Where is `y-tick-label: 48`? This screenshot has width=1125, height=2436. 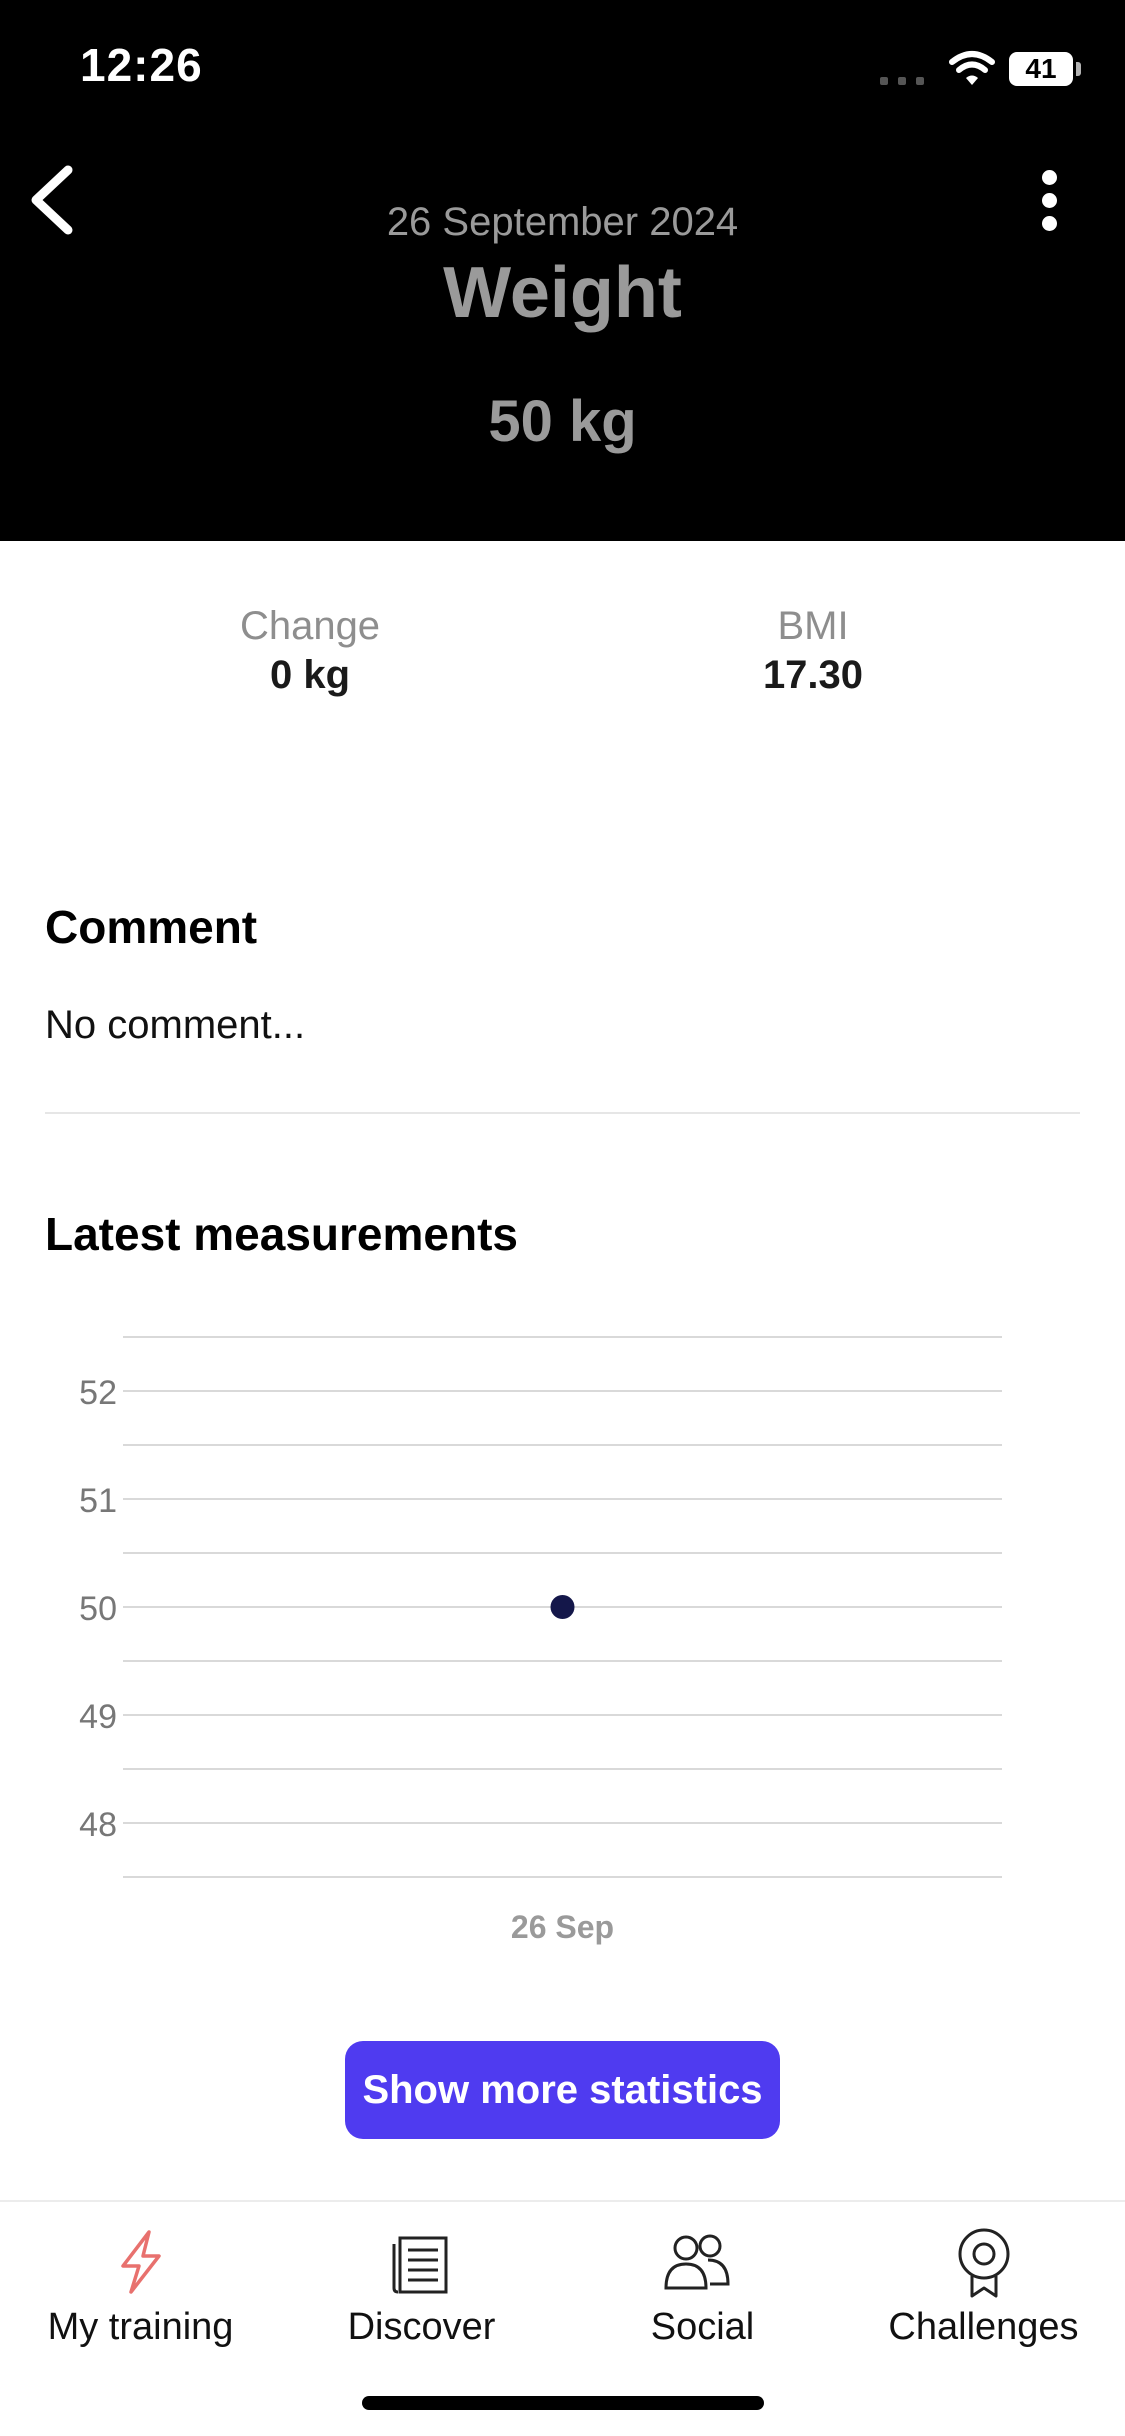 y-tick-label: 48 is located at coordinates (98, 1825).